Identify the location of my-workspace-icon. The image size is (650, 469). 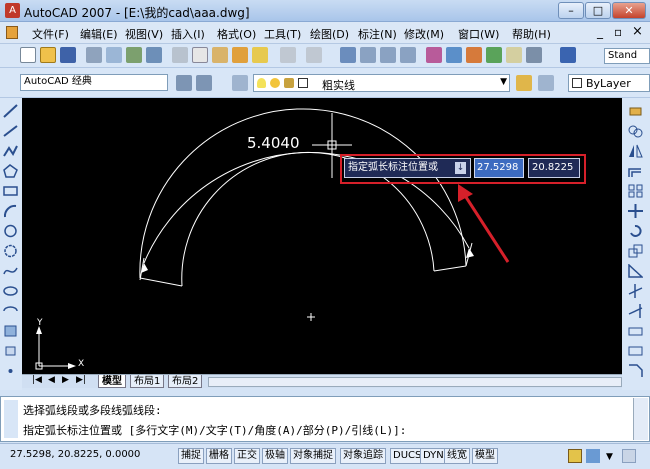
(204, 83).